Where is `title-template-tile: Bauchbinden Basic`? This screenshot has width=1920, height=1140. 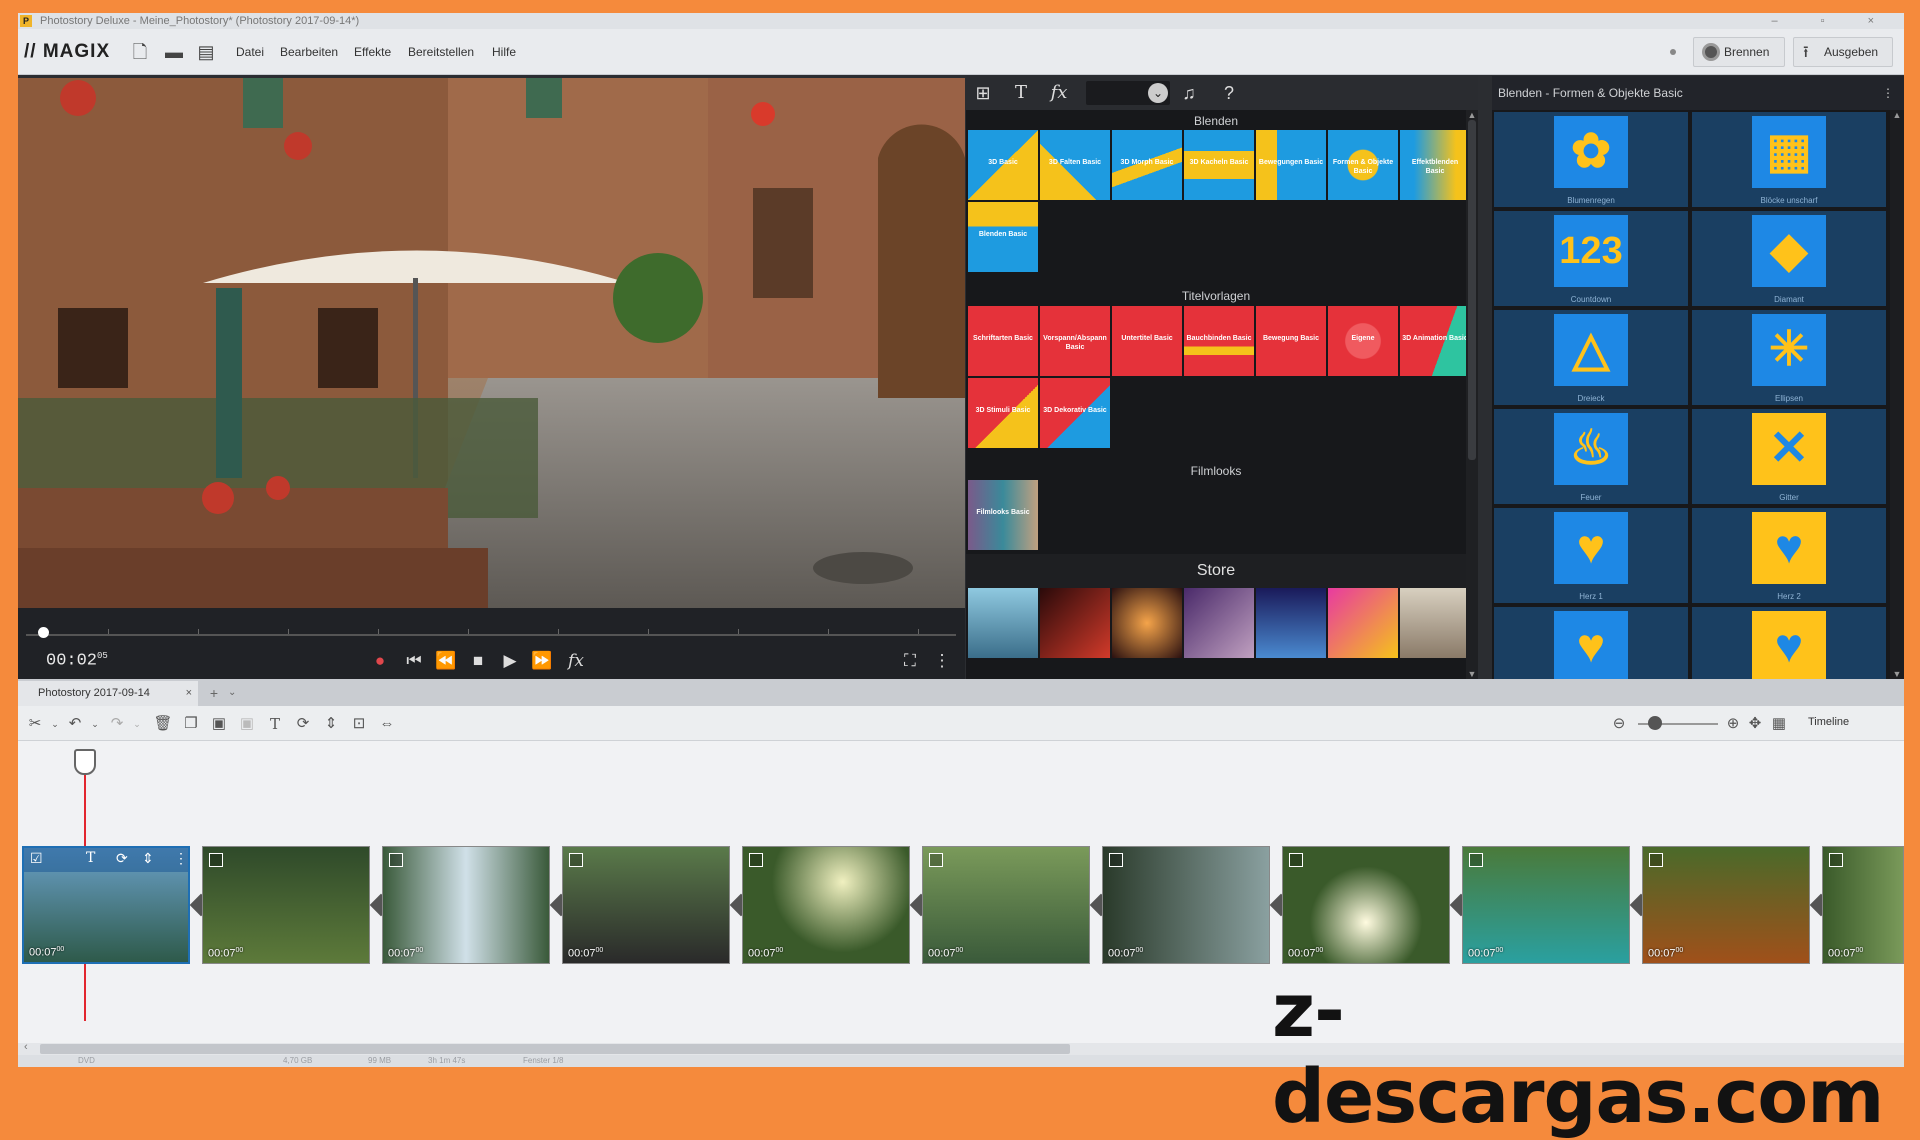
title-template-tile: Bauchbinden Basic is located at coordinates (1219, 341).